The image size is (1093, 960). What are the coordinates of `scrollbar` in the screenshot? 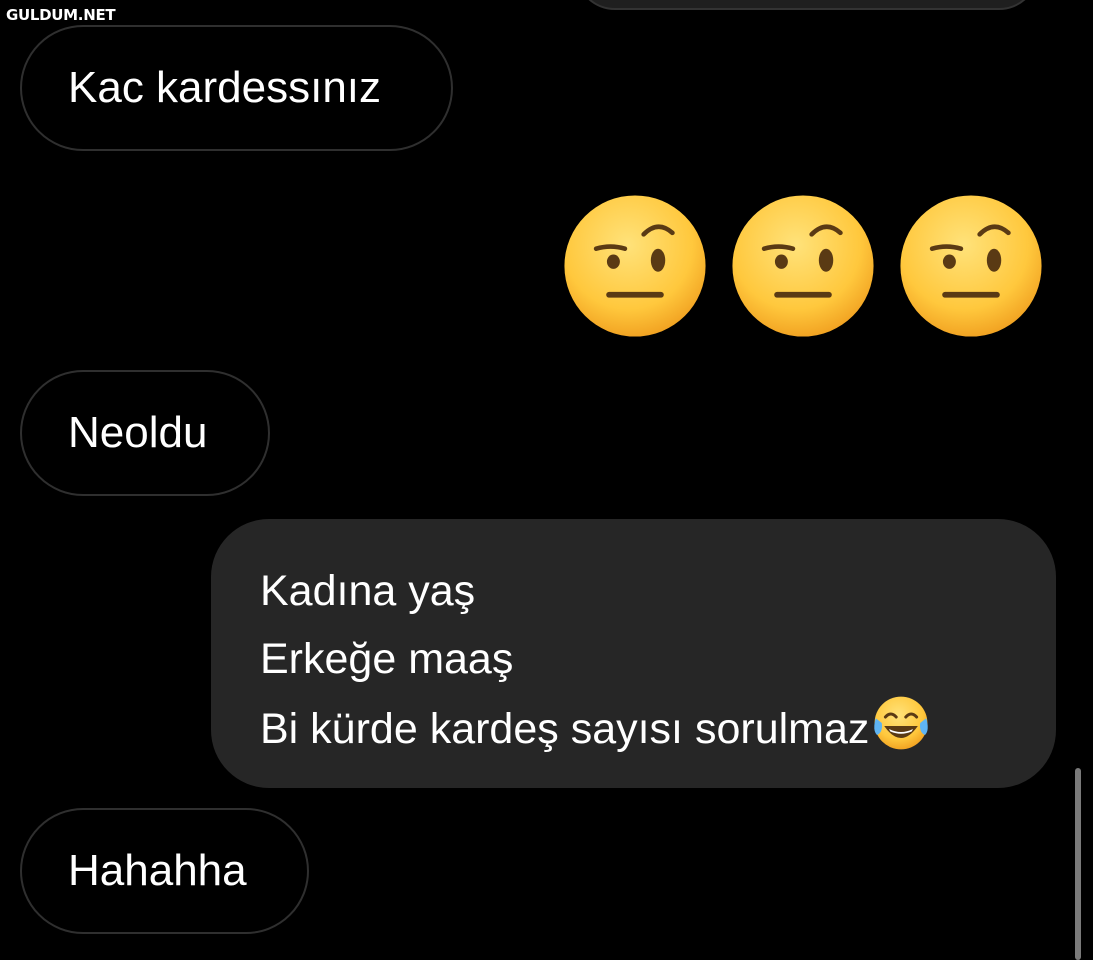 It's located at (1078, 864).